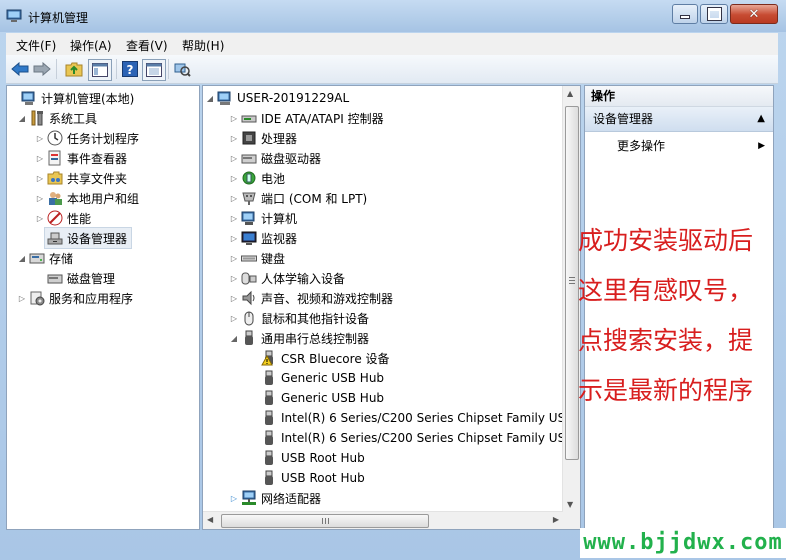 The width and height of the screenshot is (786, 560). What do you see at coordinates (275, 158) in the screenshot?
I see `device-category-disk-drives: ▷ 磁盘驱动器` at bounding box center [275, 158].